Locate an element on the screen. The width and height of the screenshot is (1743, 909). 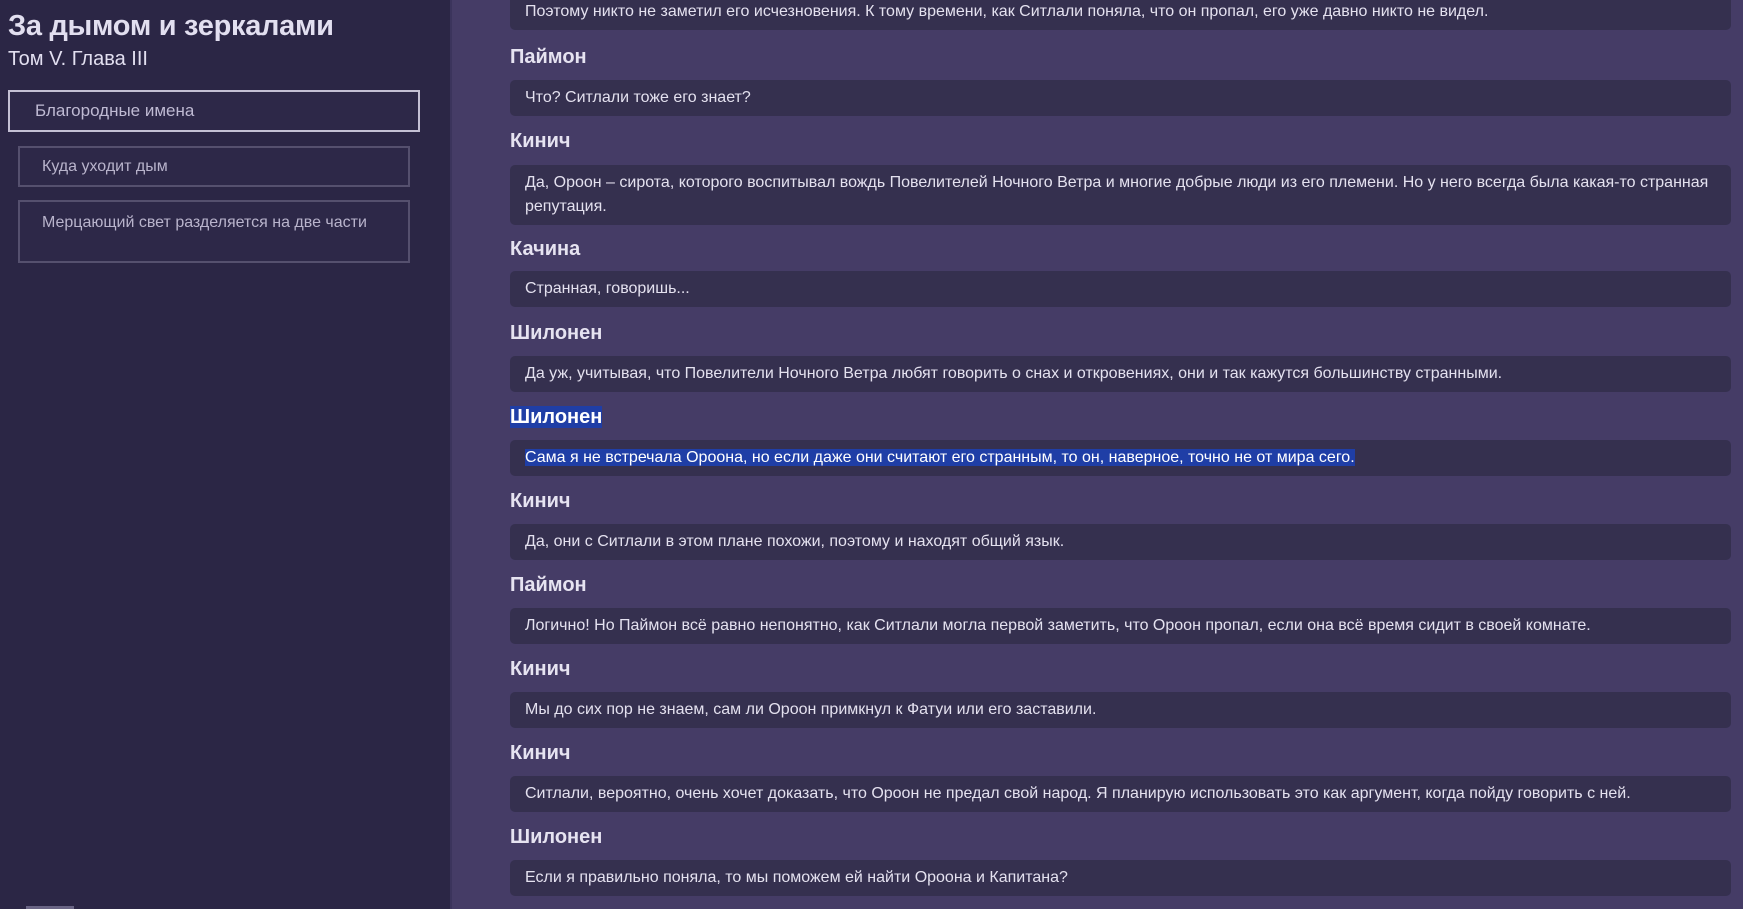
speaker-name-selected: Шилонен is located at coordinates (556, 417).